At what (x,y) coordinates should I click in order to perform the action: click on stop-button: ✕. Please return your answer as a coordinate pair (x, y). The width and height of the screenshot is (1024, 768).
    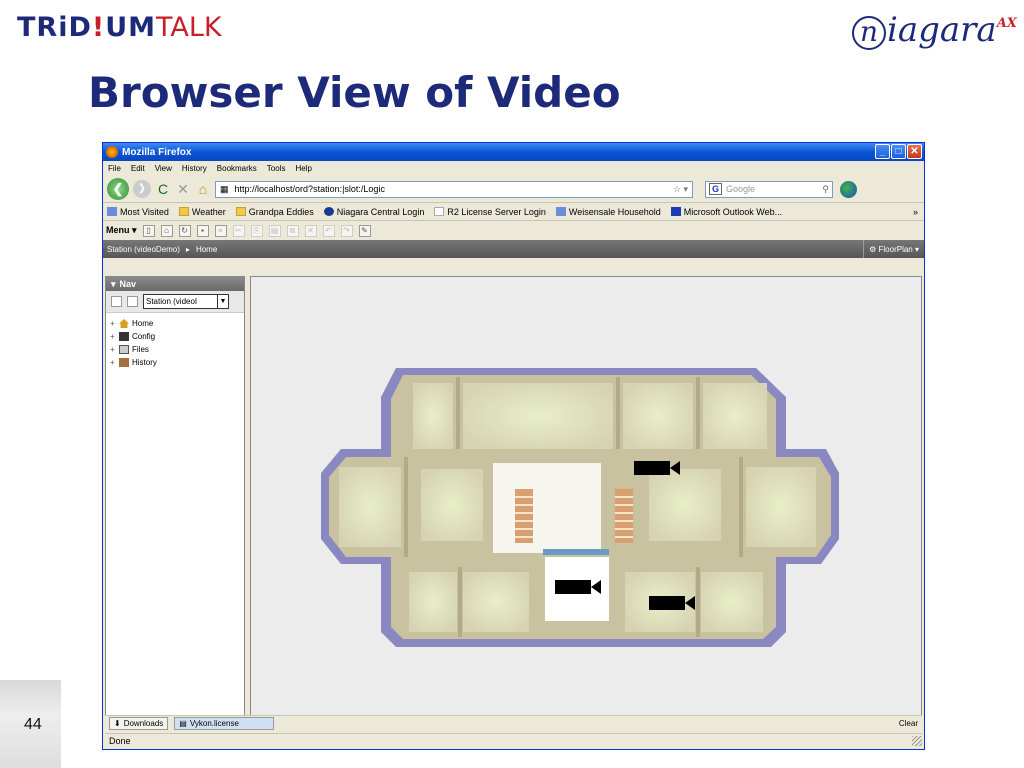
    Looking at the image, I should click on (183, 189).